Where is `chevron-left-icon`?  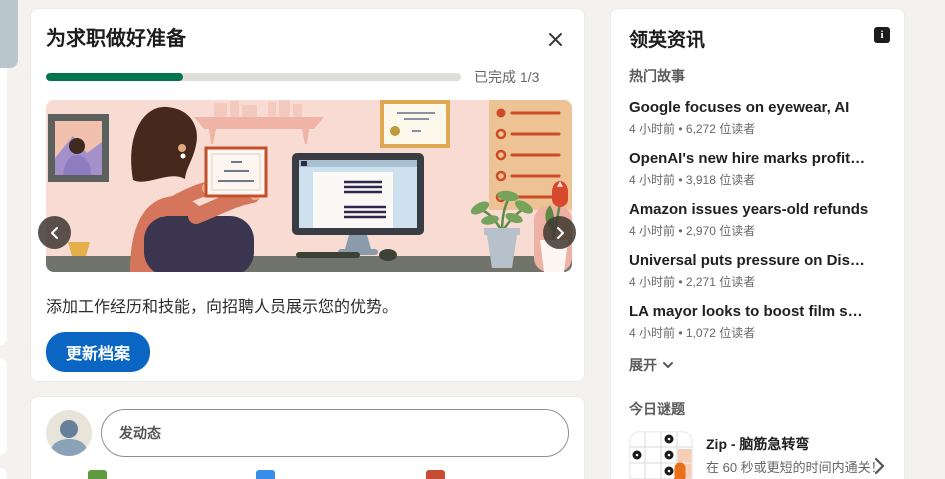
chevron-left-icon is located at coordinates (54, 232).